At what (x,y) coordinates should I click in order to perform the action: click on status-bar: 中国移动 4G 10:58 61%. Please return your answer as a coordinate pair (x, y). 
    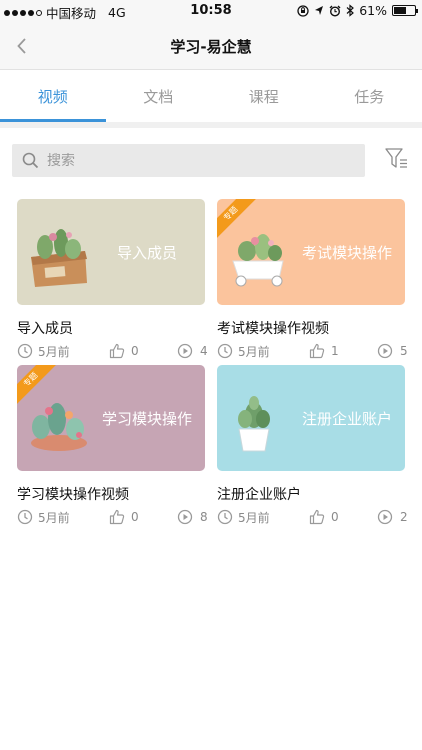
    Looking at the image, I should click on (211, 11).